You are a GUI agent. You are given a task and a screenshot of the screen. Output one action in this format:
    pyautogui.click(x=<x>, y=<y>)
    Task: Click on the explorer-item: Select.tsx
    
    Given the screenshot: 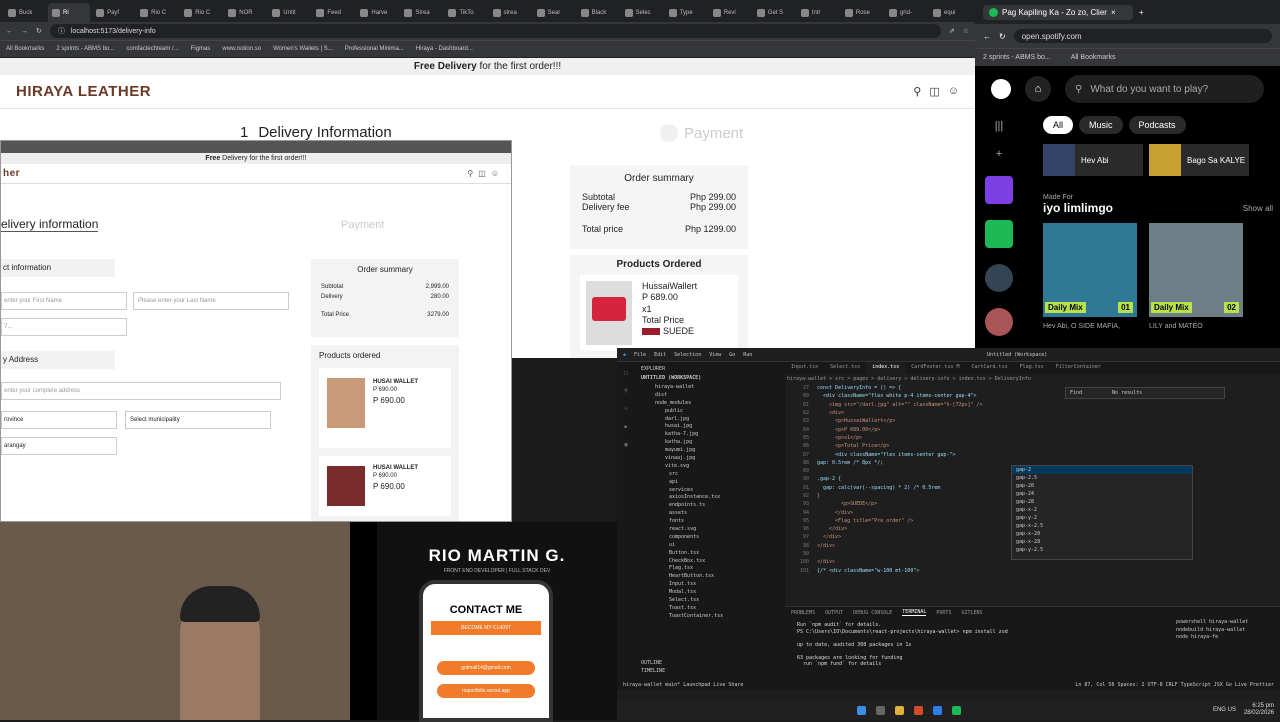 What is the action you would take?
    pyautogui.click(x=710, y=601)
    